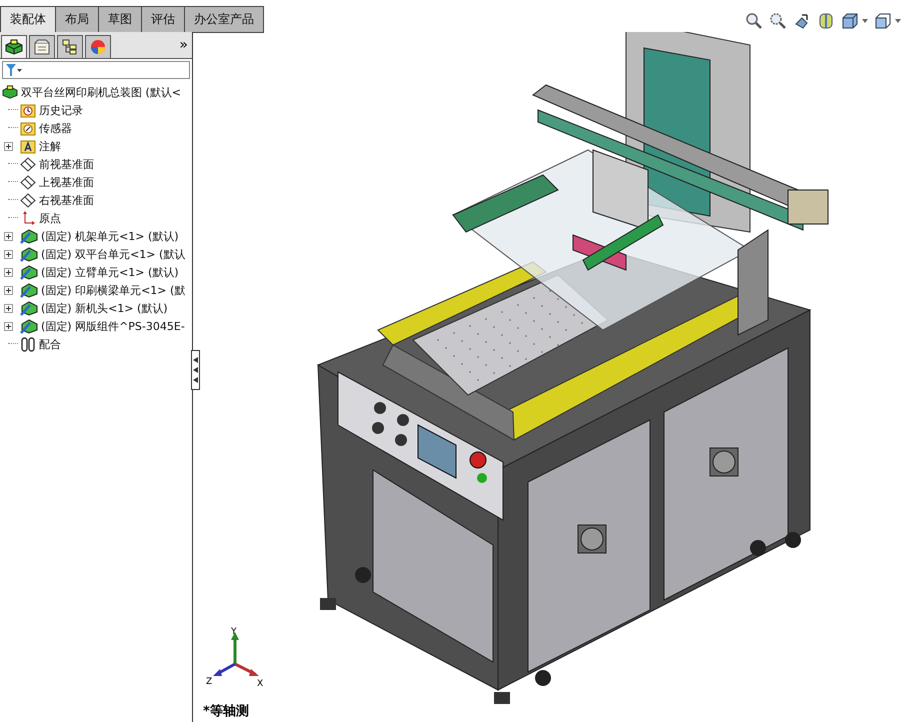 This screenshot has height=722, width=909. Describe the element at coordinates (183, 45) in the screenshot. I see `more-tabs-button: »` at that location.